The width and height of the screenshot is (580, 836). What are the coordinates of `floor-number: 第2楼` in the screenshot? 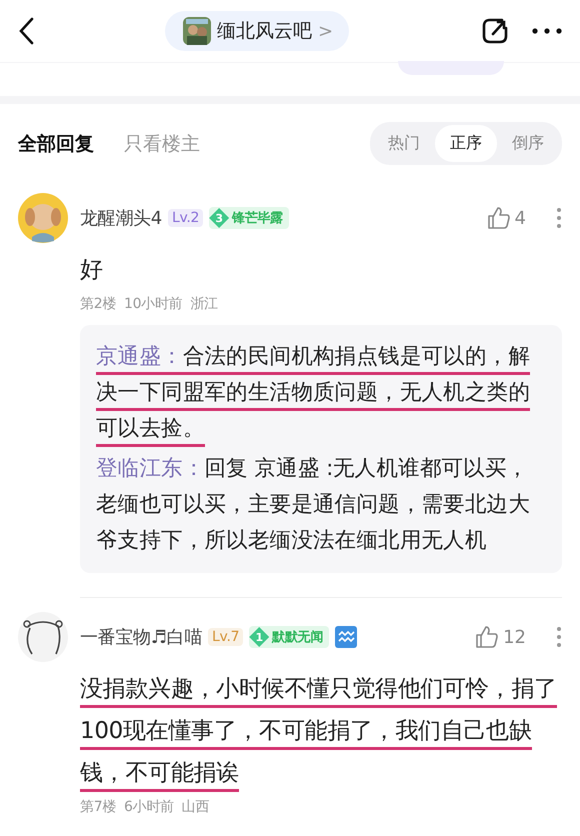 It's located at (98, 304).